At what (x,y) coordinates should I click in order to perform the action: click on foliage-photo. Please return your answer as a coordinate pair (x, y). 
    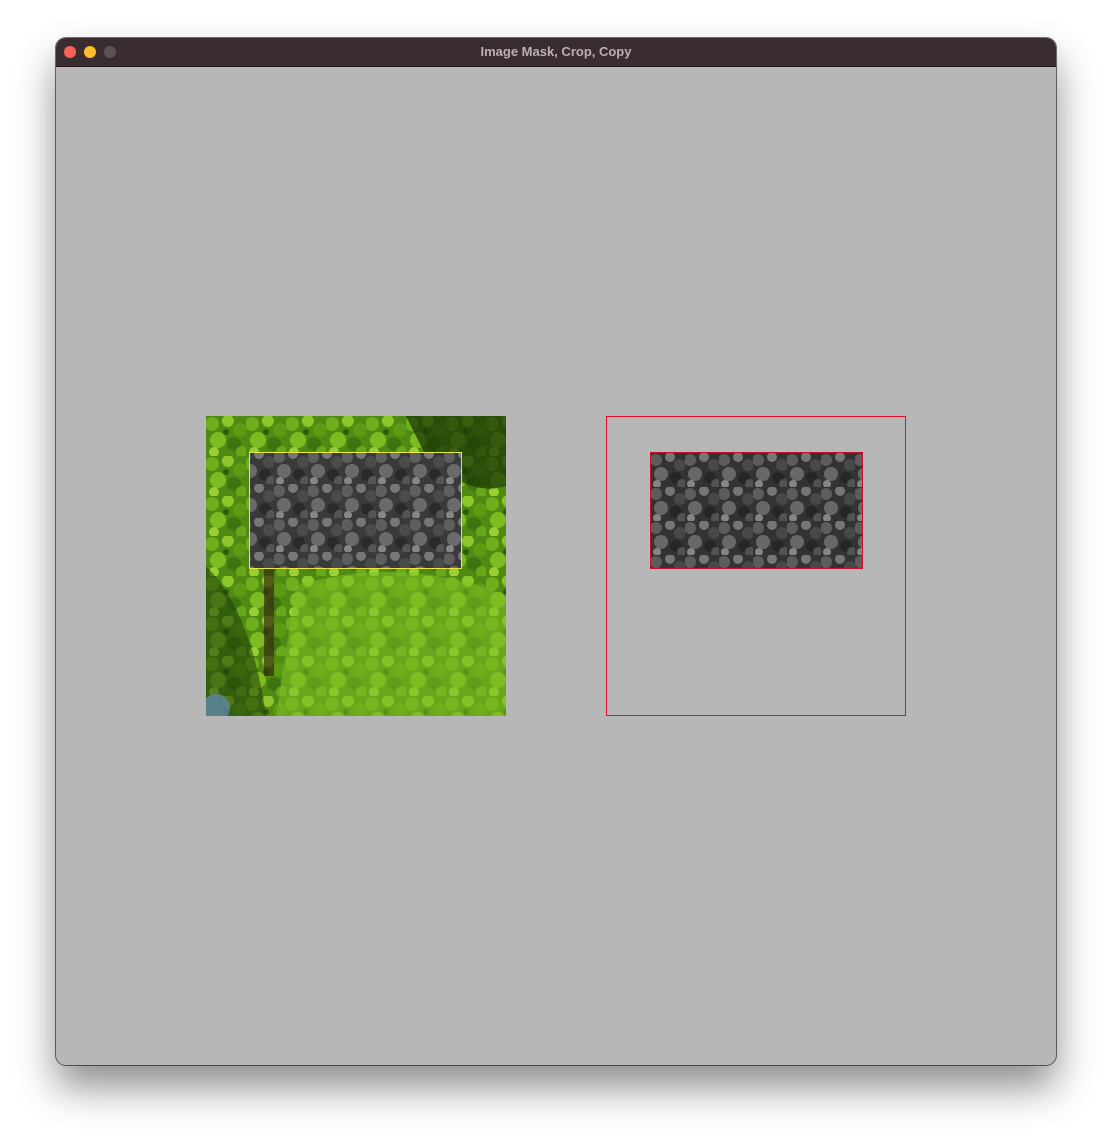
    Looking at the image, I should click on (356, 566).